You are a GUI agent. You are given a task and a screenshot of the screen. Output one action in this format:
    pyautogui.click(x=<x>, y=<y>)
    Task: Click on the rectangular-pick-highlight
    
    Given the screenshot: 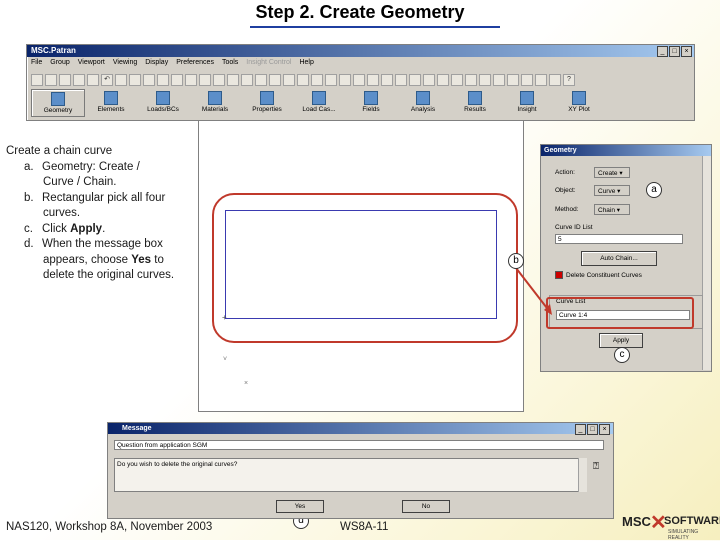 What is the action you would take?
    pyautogui.click(x=365, y=268)
    